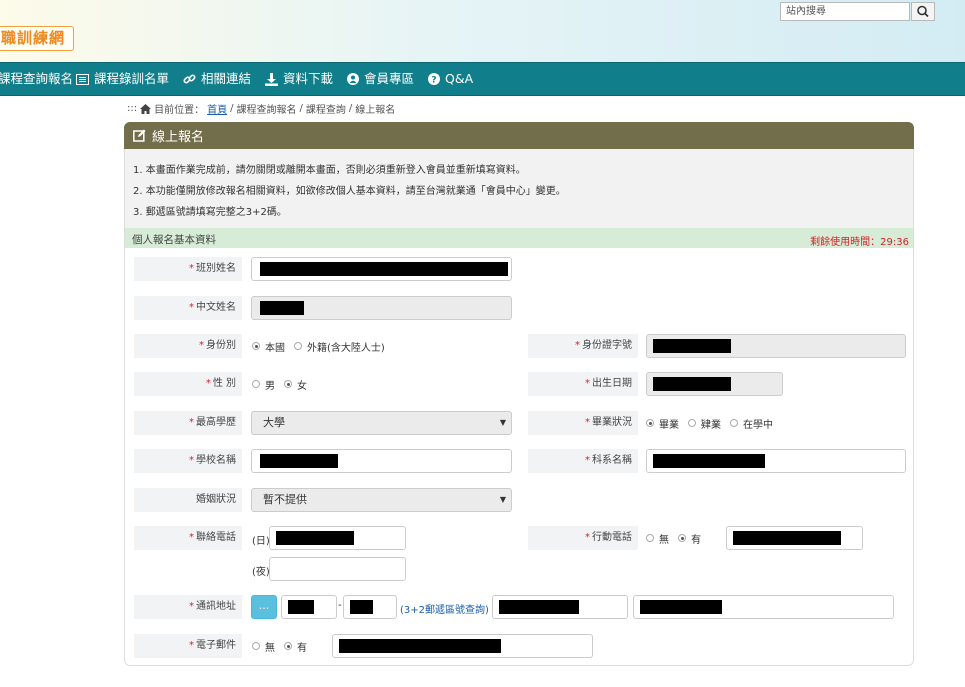 This screenshot has width=965, height=687. Describe the element at coordinates (381, 461) in the screenshot. I see `school-field` at that location.